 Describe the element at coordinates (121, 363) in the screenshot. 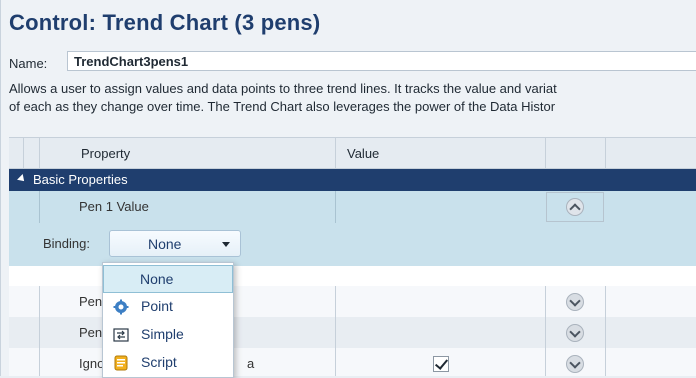

I see `script-icon` at that location.